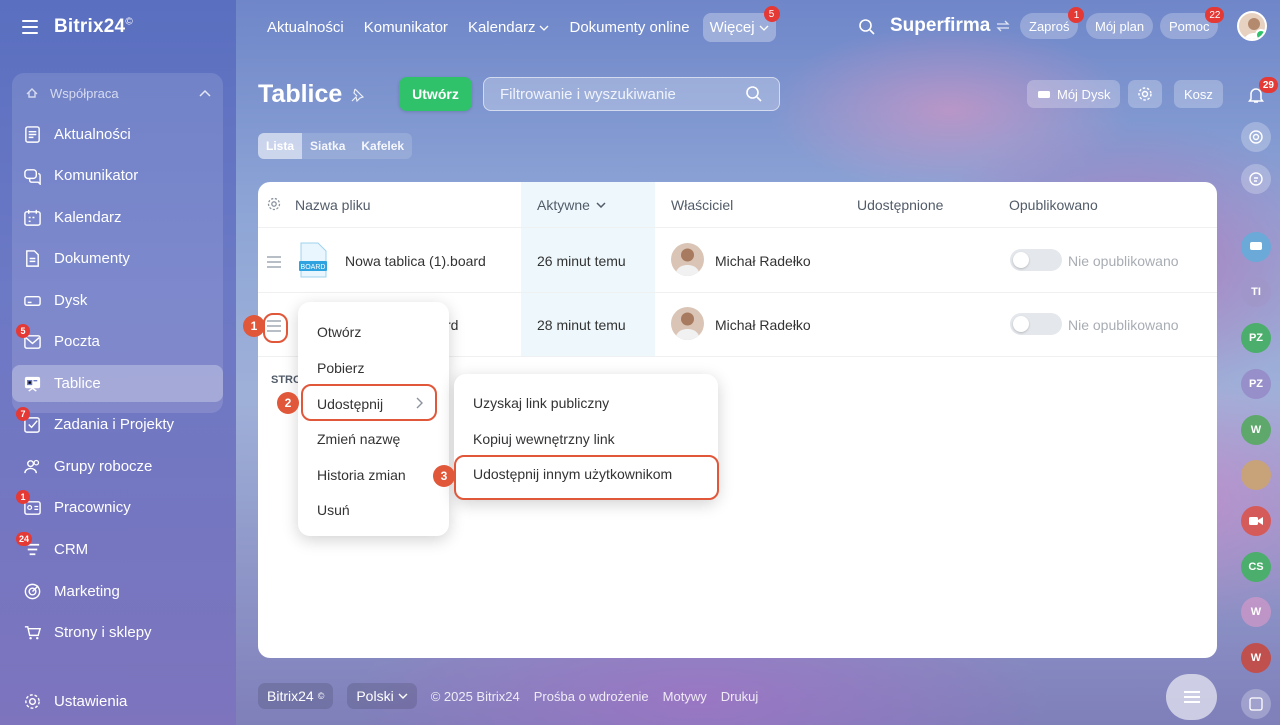  What do you see at coordinates (274, 262) in the screenshot?
I see `row-menu-icon` at bounding box center [274, 262].